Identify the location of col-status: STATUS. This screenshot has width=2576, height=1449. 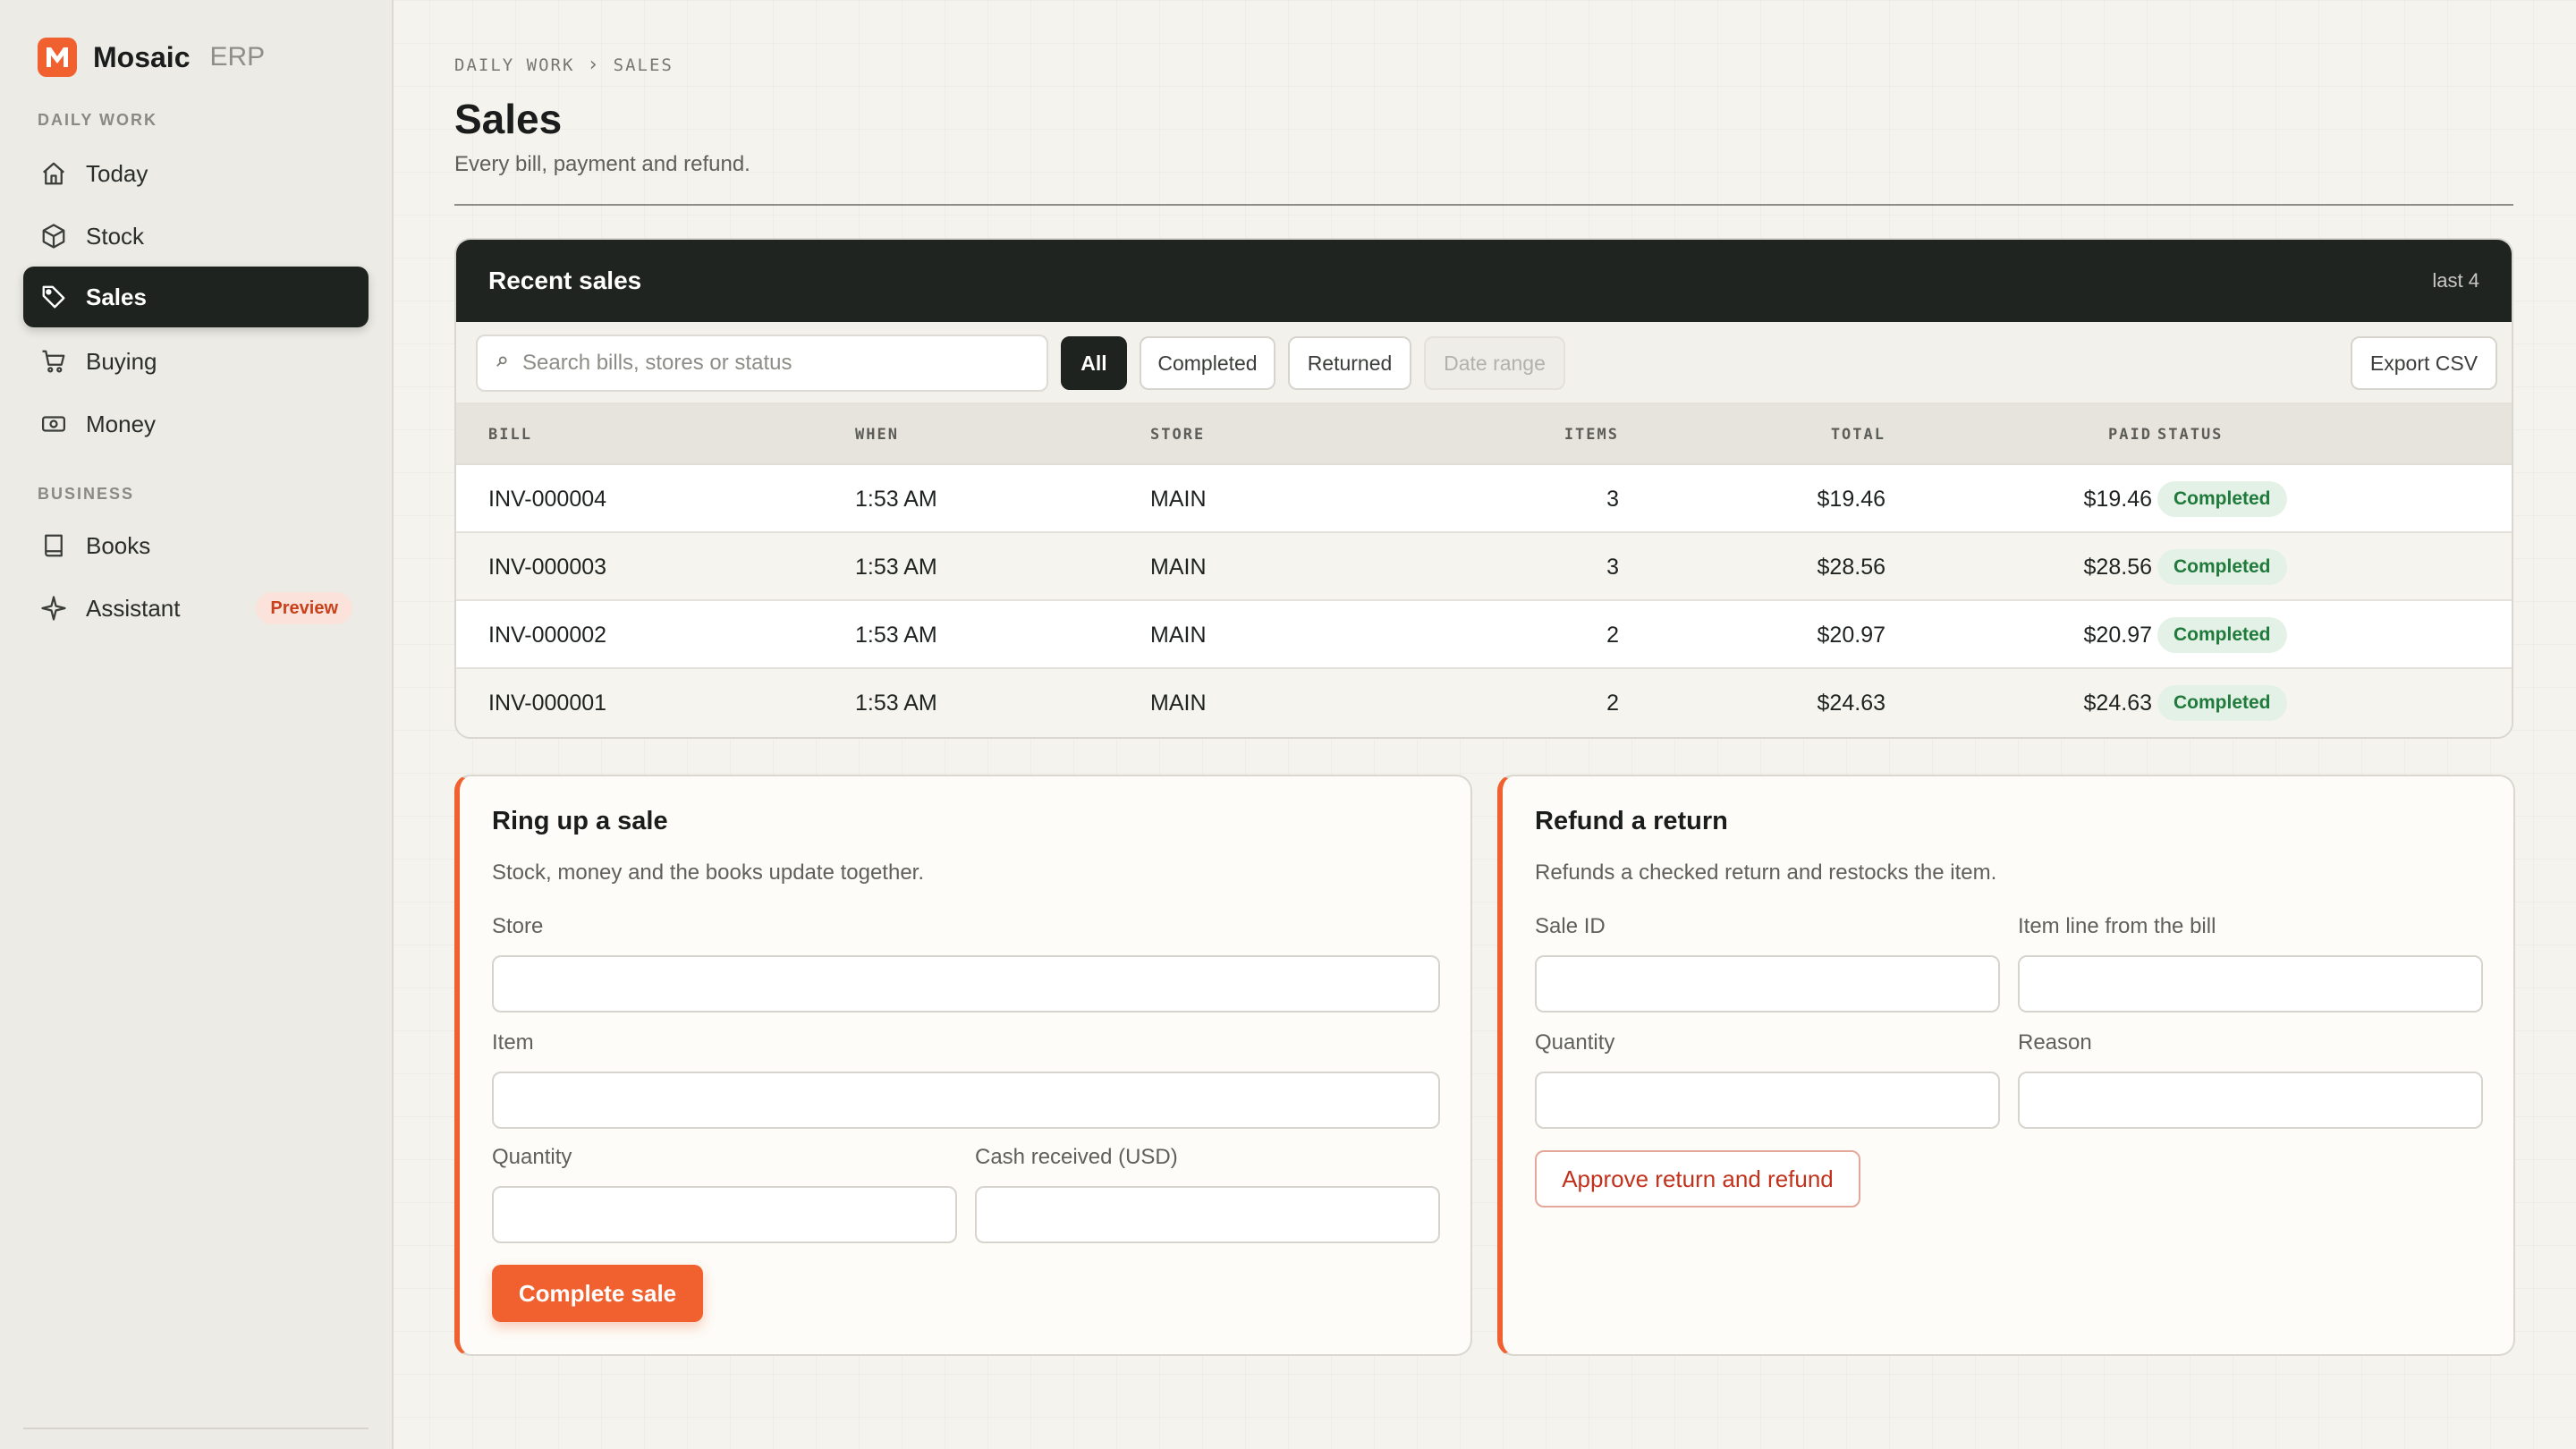
(2190, 434).